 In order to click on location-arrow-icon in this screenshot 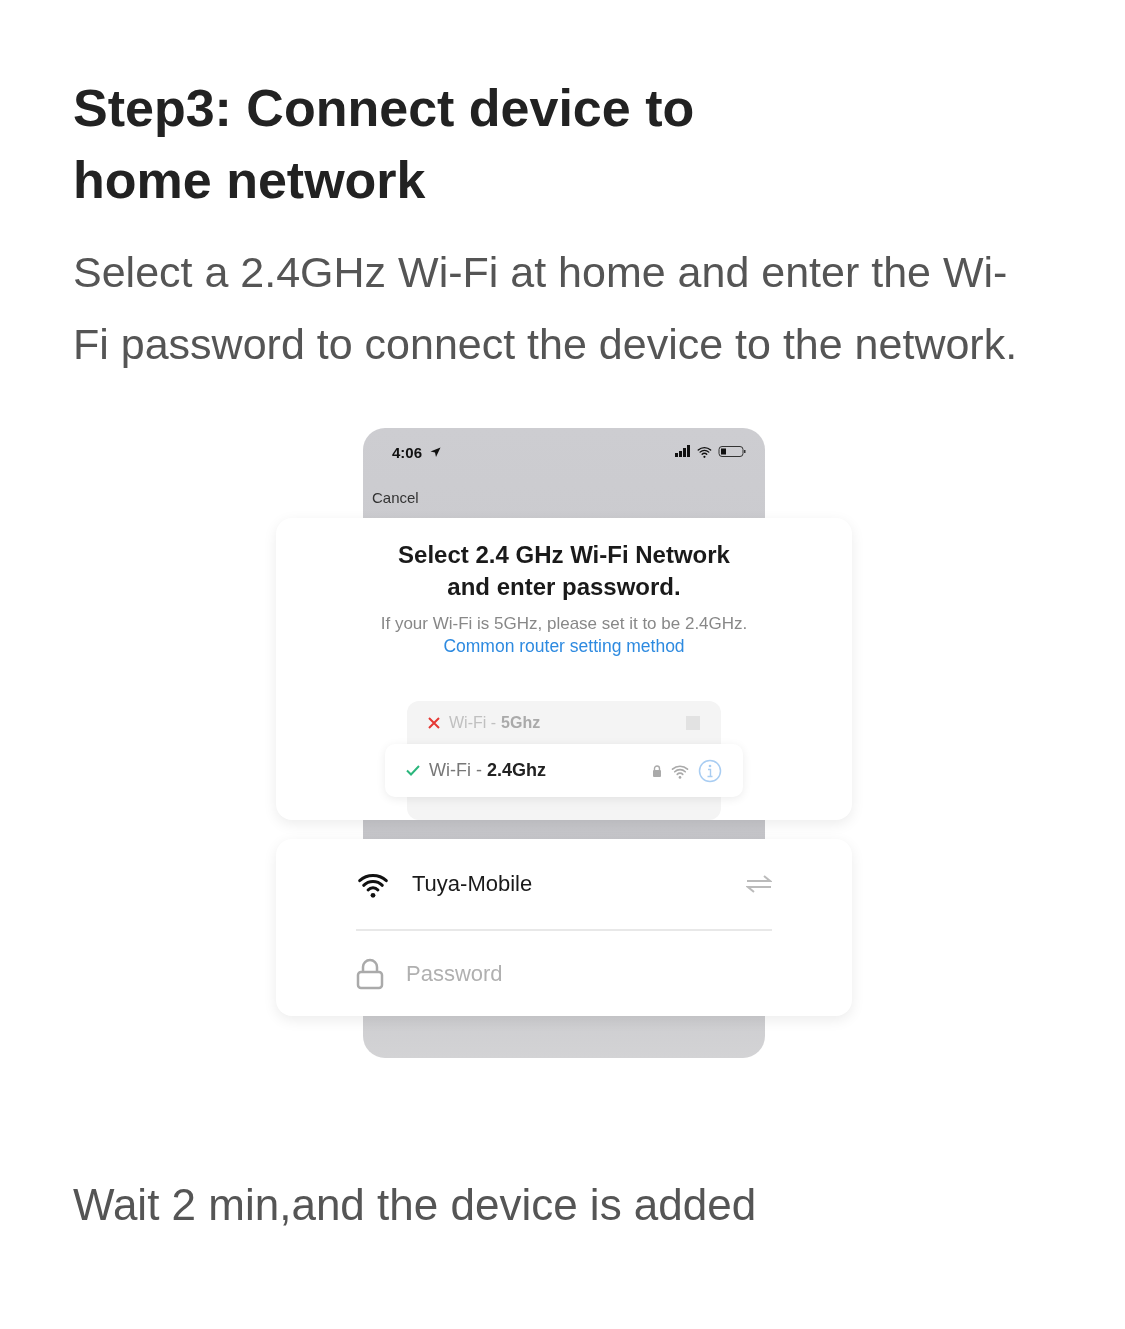, I will do `click(435, 452)`.